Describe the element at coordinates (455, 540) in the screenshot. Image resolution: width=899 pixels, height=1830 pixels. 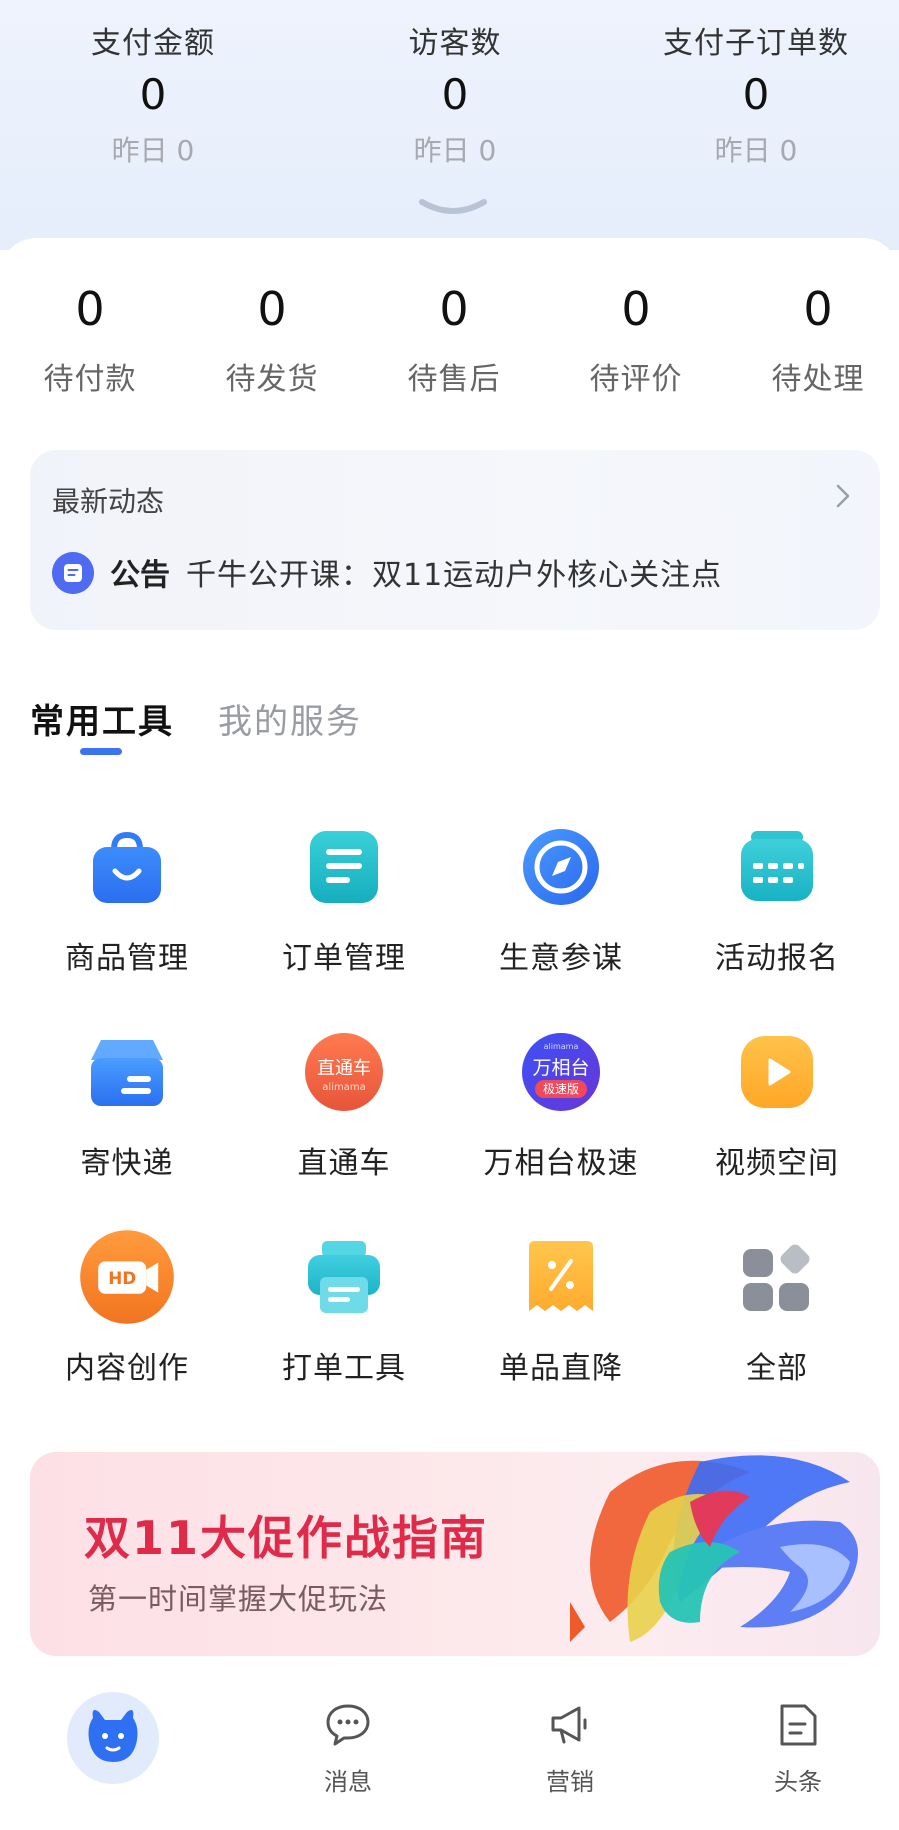
I see `latest-news-card: 最新动态 公告 千牛公开课：双11运动户外核心关注点` at that location.